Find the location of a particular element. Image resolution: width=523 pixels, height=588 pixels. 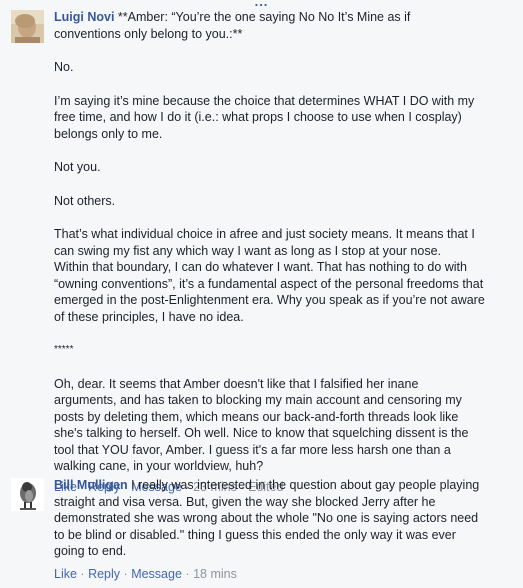

comment-author: Bill Mulligan is located at coordinates (91, 485).